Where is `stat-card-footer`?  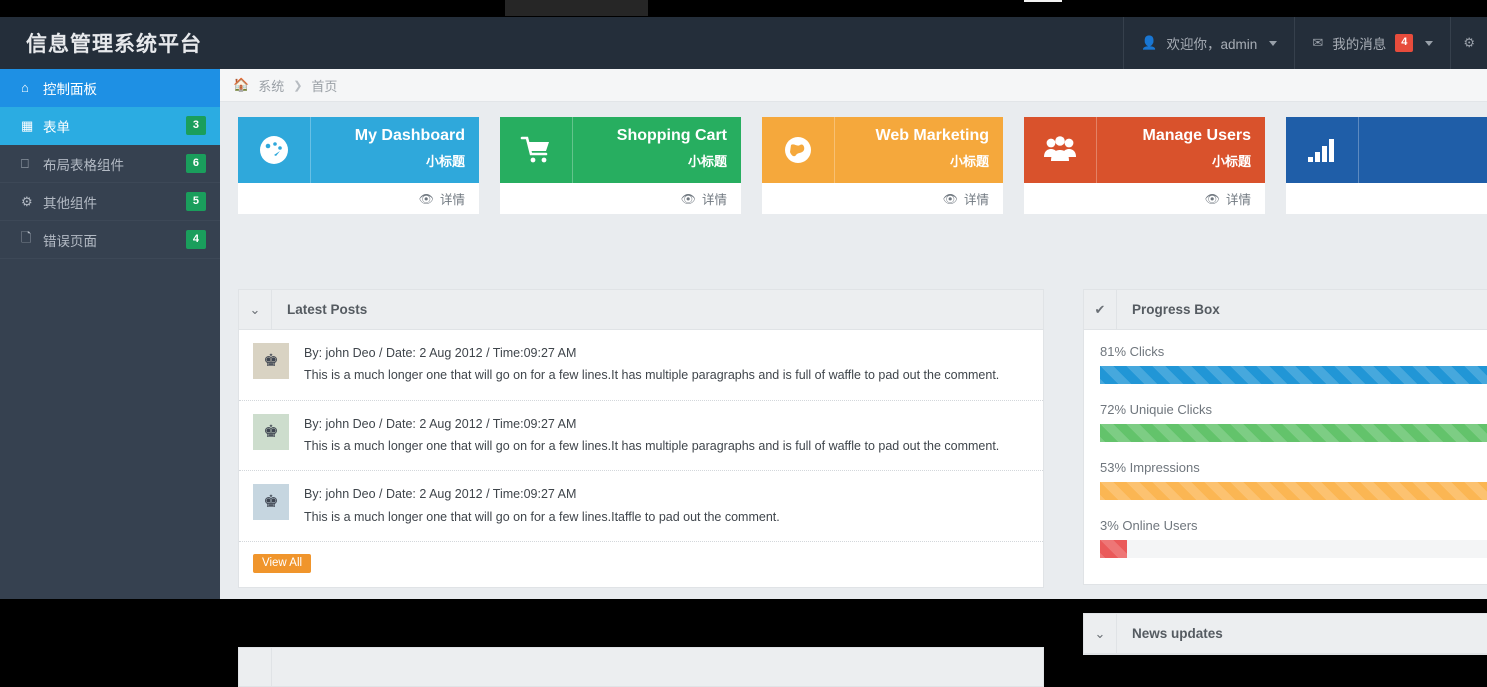
stat-card-footer is located at coordinates (1386, 198).